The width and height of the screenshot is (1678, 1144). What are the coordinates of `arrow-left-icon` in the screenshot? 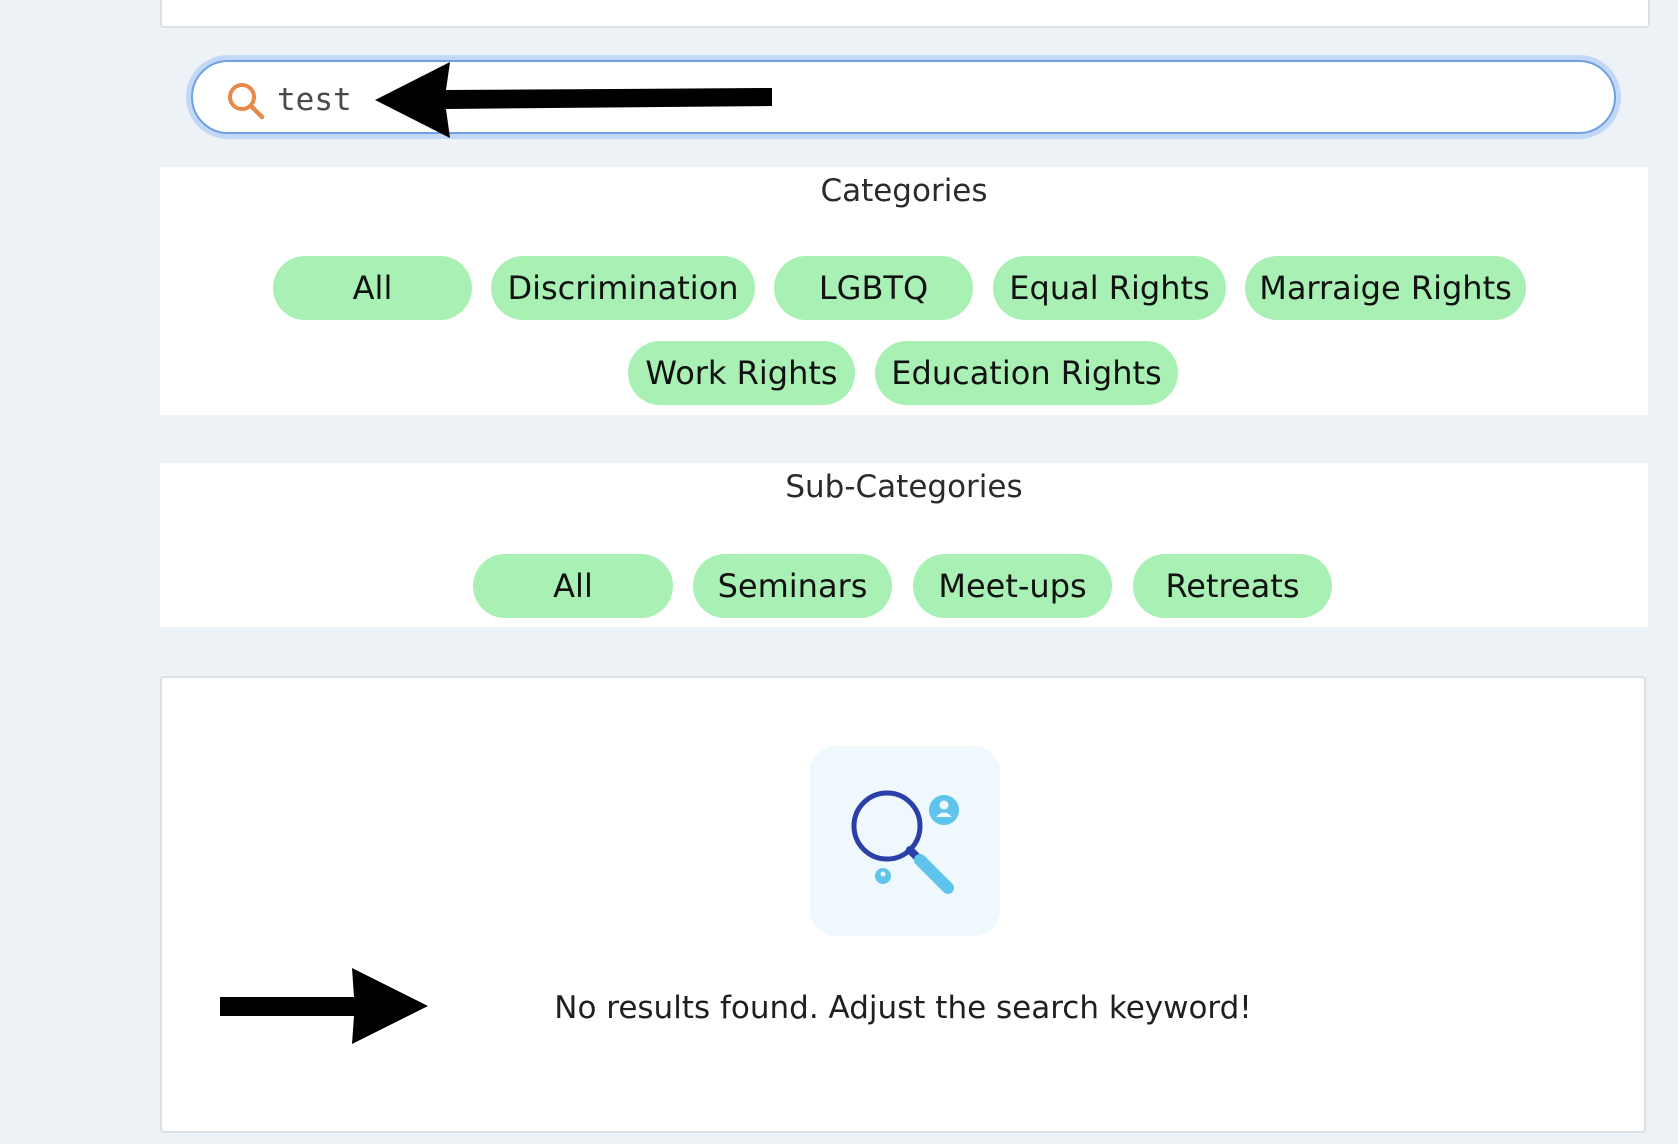 It's located at (573, 100).